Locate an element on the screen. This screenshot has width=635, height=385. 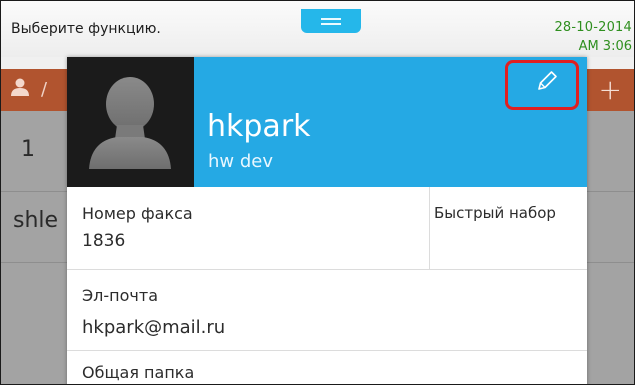
list-item-text: shle is located at coordinates (36, 220).